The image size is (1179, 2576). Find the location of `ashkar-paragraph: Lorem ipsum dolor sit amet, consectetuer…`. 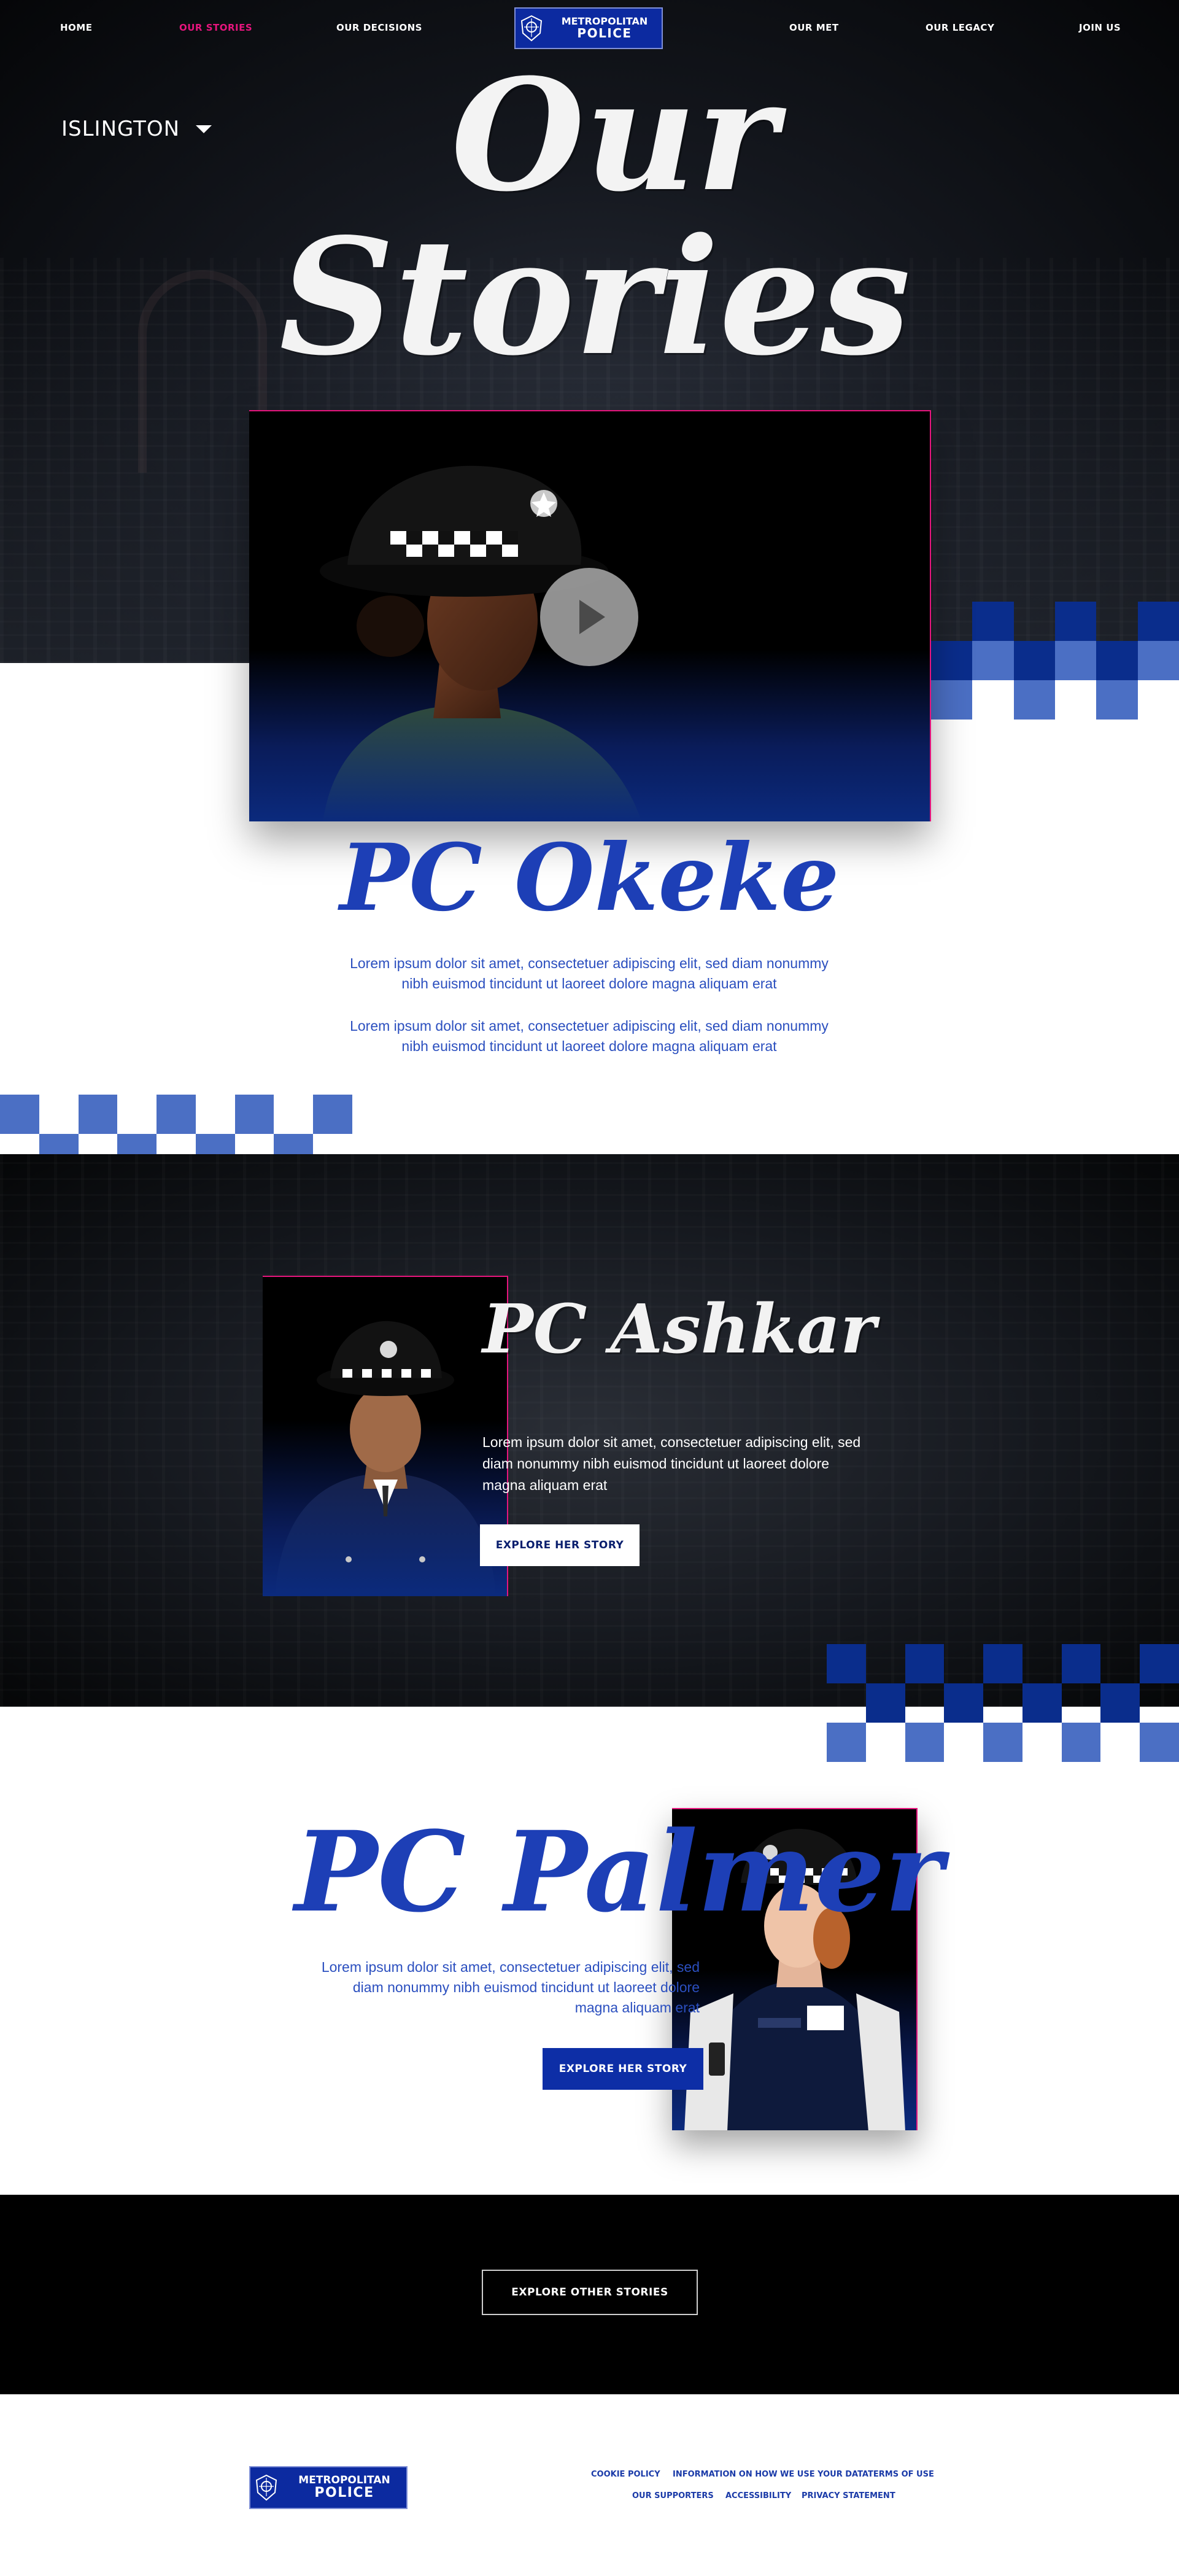

ashkar-paragraph: Lorem ipsum dolor sit amet, consectetuer… is located at coordinates (671, 1463).